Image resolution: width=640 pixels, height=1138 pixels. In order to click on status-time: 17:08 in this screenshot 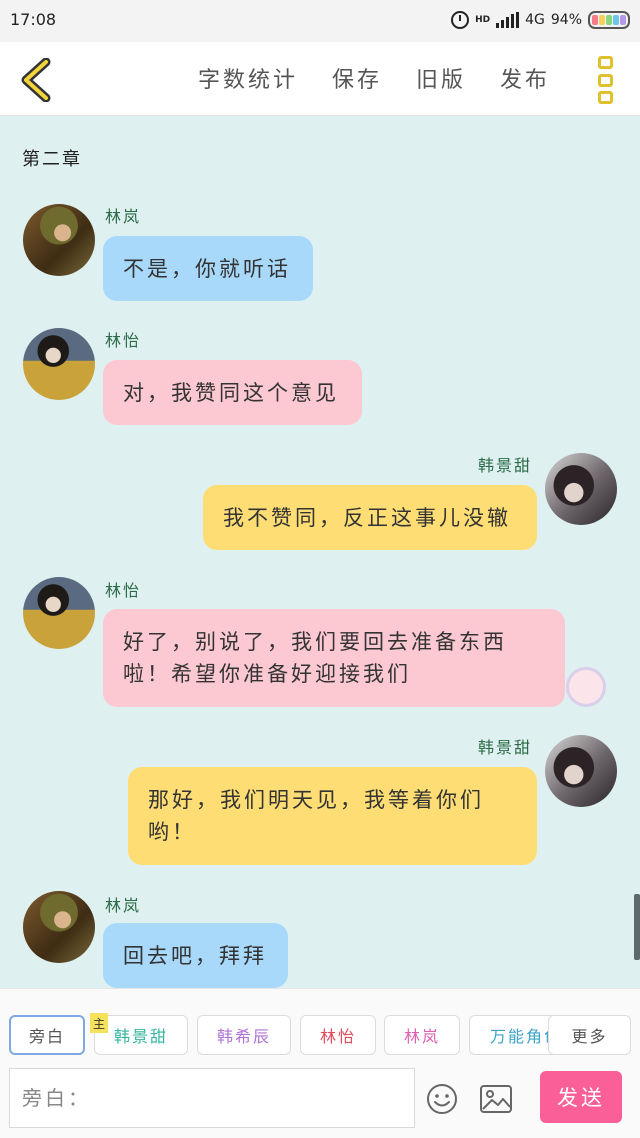, I will do `click(33, 19)`.